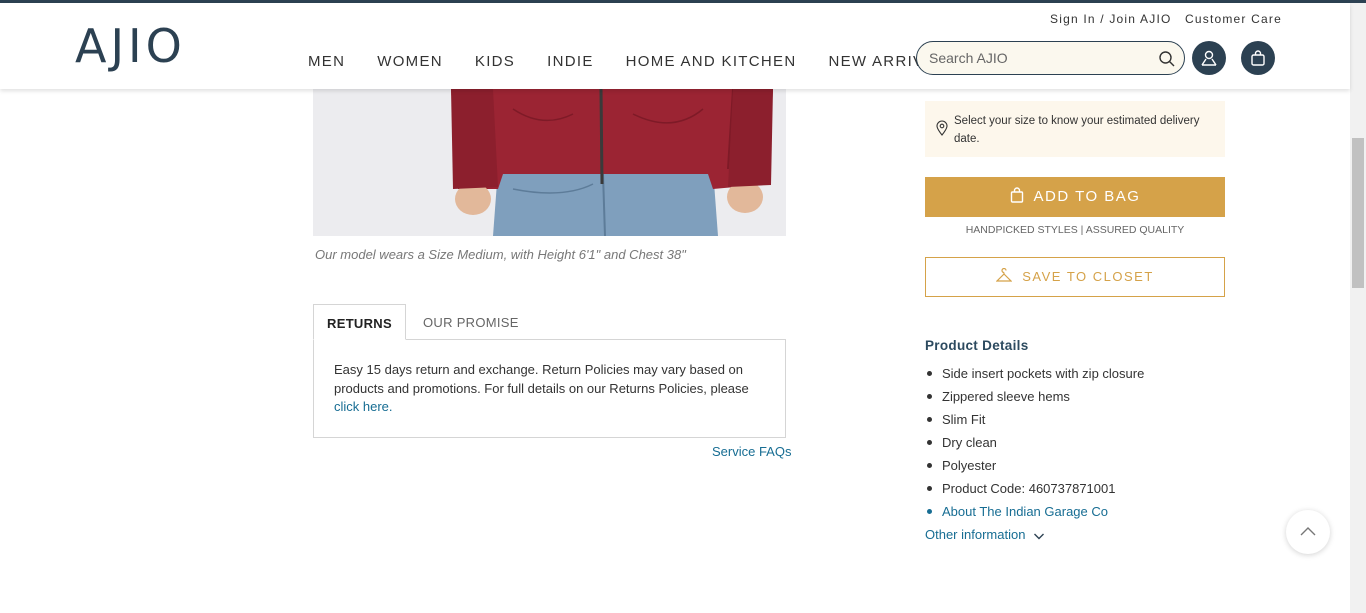 The image size is (1366, 613). What do you see at coordinates (130, 46) in the screenshot?
I see `ajio-logo: AJIO` at bounding box center [130, 46].